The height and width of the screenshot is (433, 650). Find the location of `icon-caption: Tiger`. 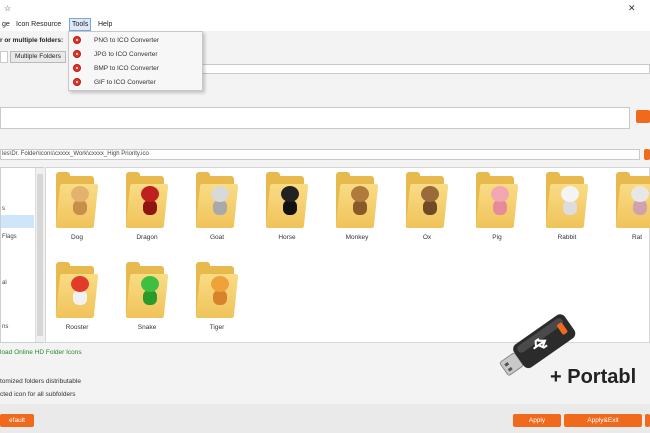

icon-caption: Tiger is located at coordinates (217, 327).